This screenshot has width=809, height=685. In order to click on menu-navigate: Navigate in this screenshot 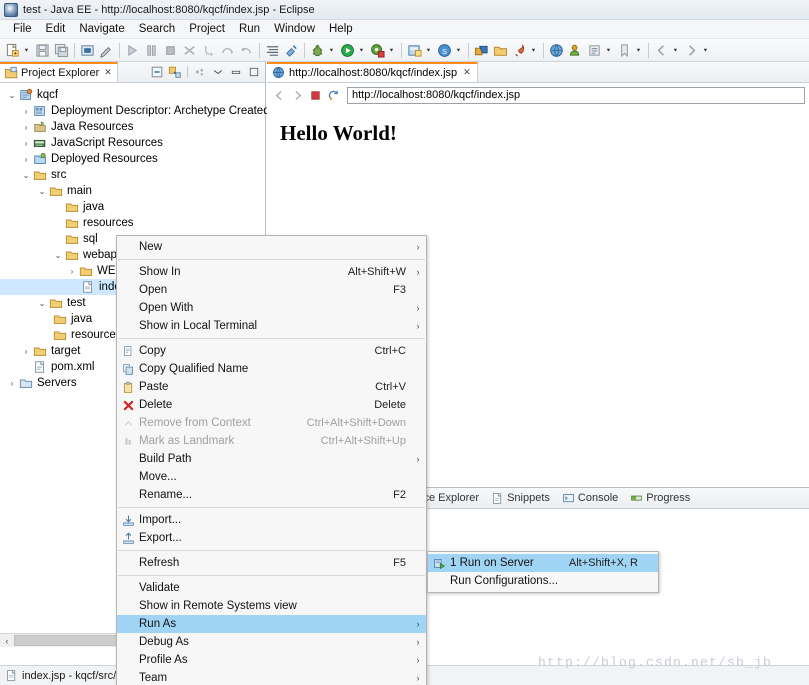, I will do `click(101, 29)`.